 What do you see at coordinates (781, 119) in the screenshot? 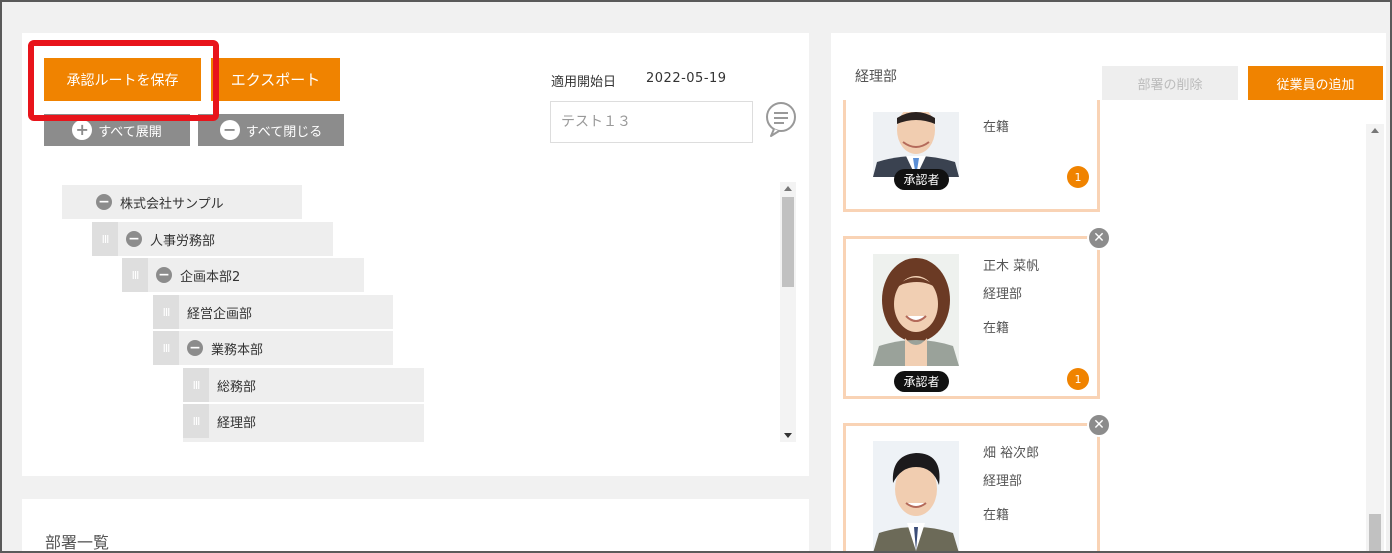
I see `memo-icon` at bounding box center [781, 119].